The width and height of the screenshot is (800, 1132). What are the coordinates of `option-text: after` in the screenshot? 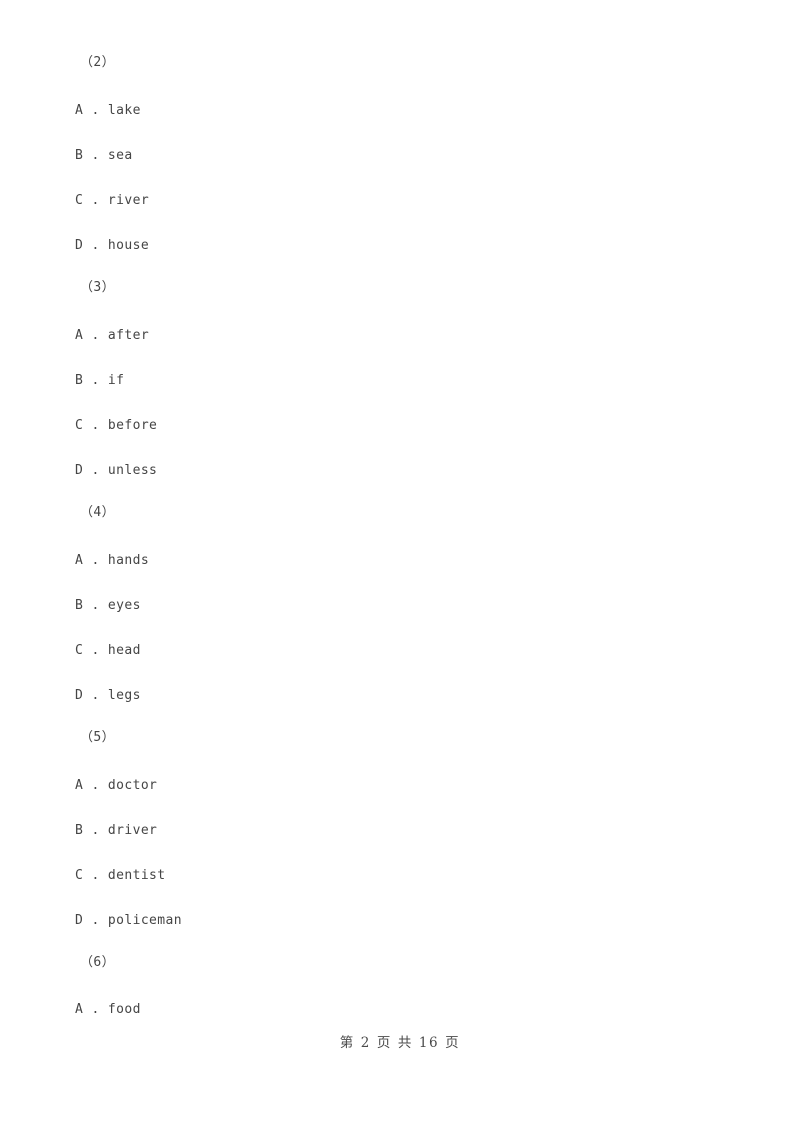 It's located at (128, 335).